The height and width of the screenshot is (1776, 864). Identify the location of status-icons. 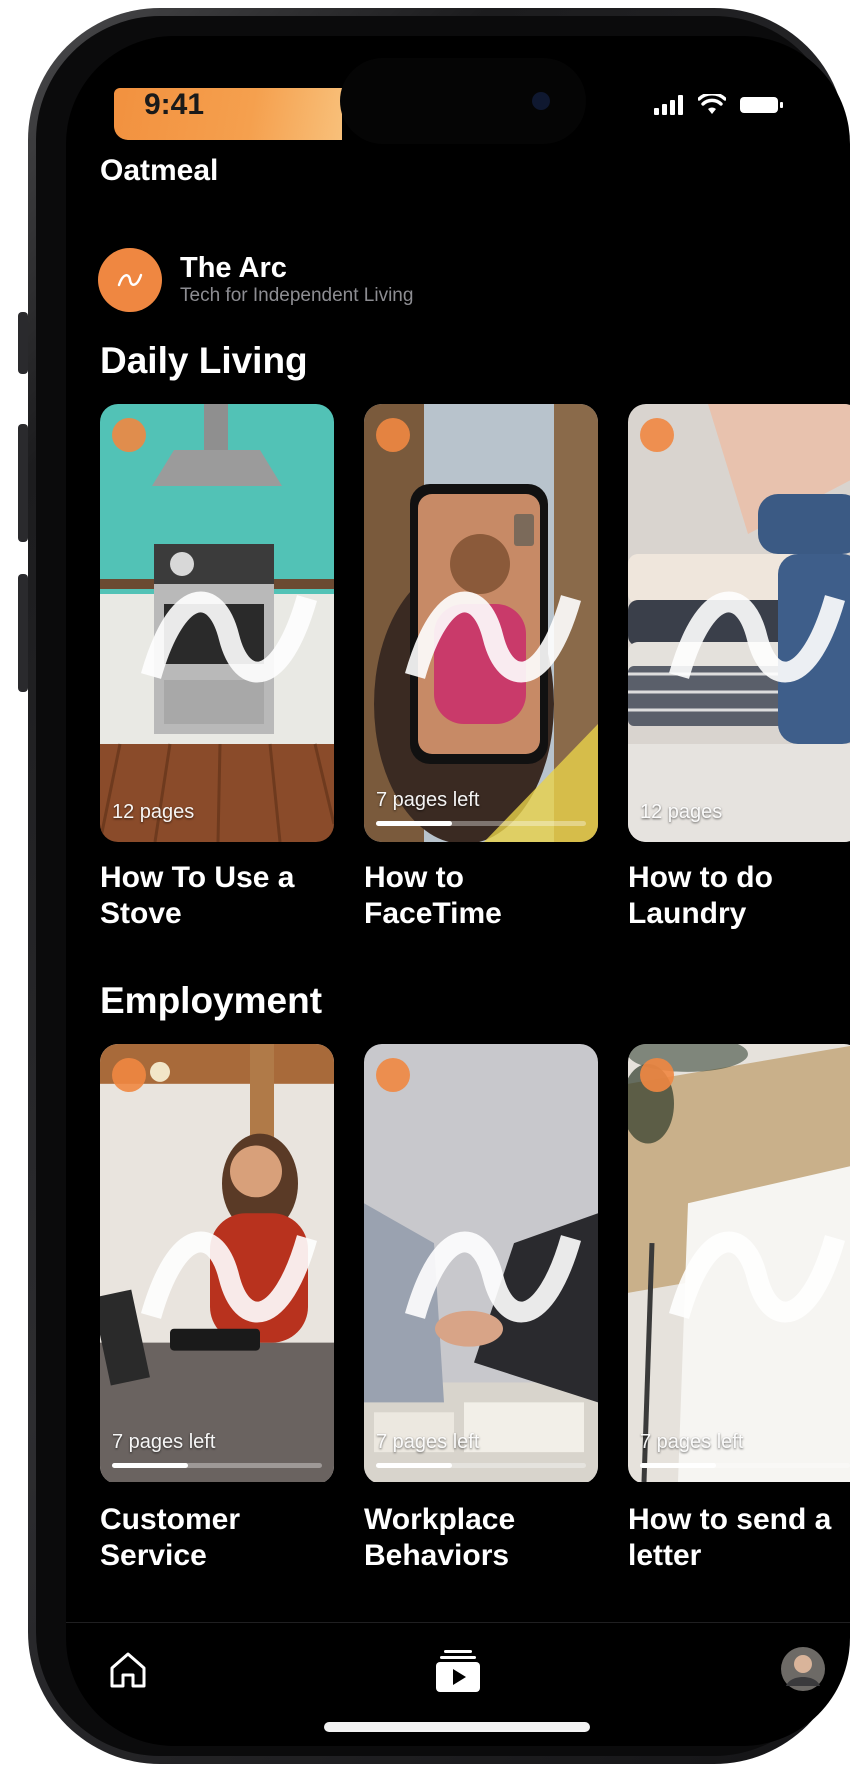
(719, 105).